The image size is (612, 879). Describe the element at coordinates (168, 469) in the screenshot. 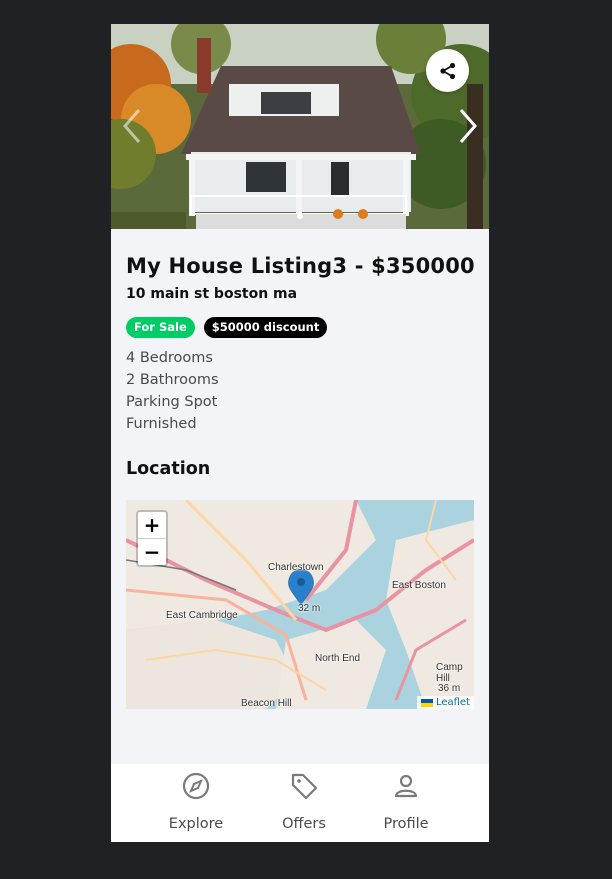

I see `location-heading: Location` at that location.